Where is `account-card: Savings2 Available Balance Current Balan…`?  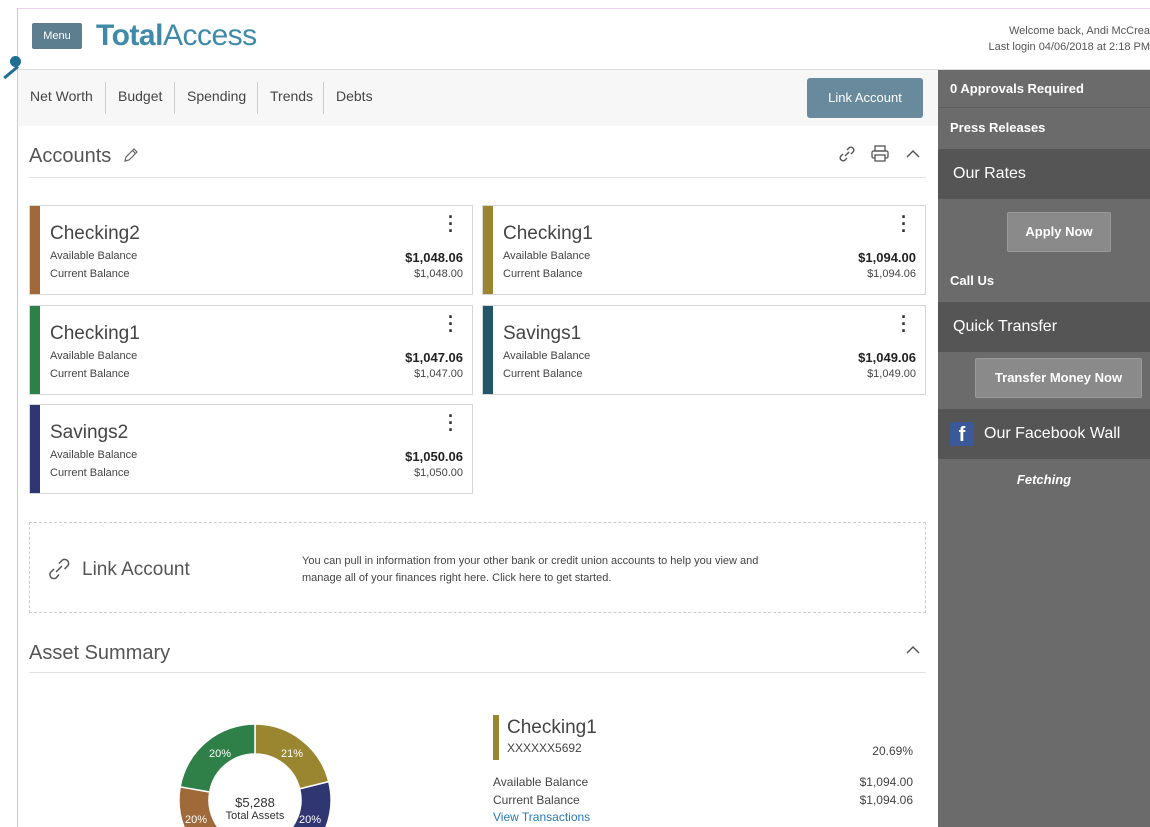 account-card: Savings2 Available Balance Current Balan… is located at coordinates (251, 449).